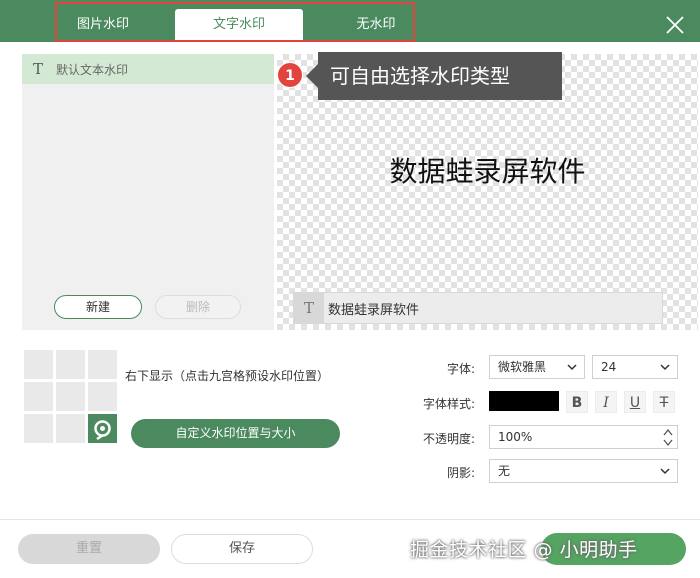 The width and height of the screenshot is (700, 578). What do you see at coordinates (312, 76) in the screenshot?
I see `callout-arrow` at bounding box center [312, 76].